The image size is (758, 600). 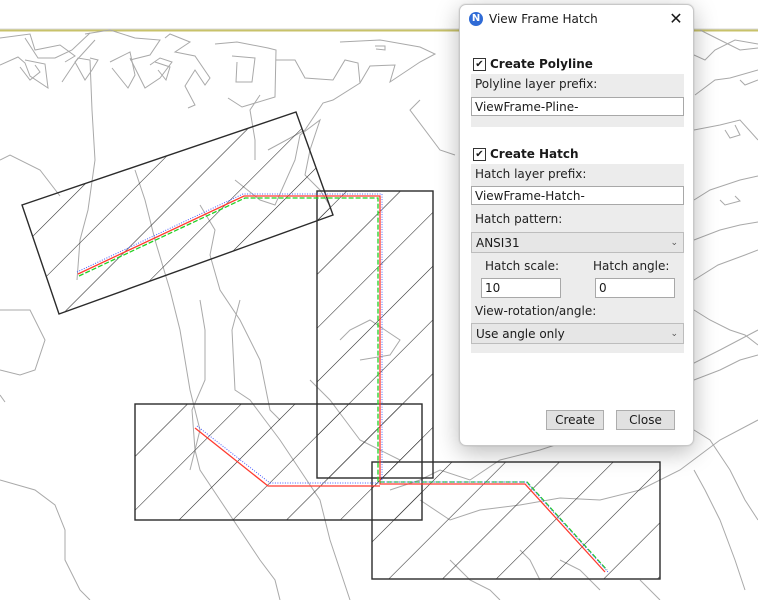 I want to click on close-button: Close, so click(x=645, y=420).